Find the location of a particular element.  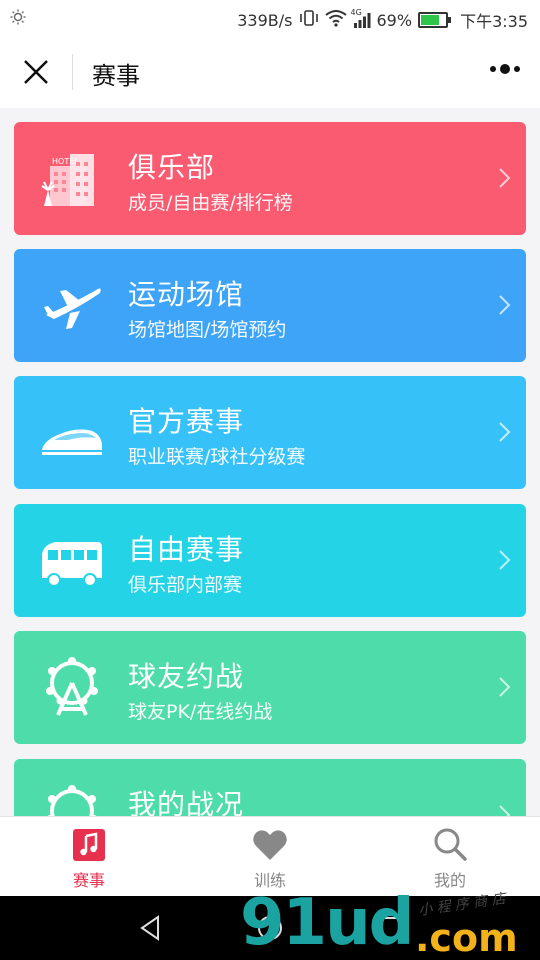

recents-icon is located at coordinates (390, 928).